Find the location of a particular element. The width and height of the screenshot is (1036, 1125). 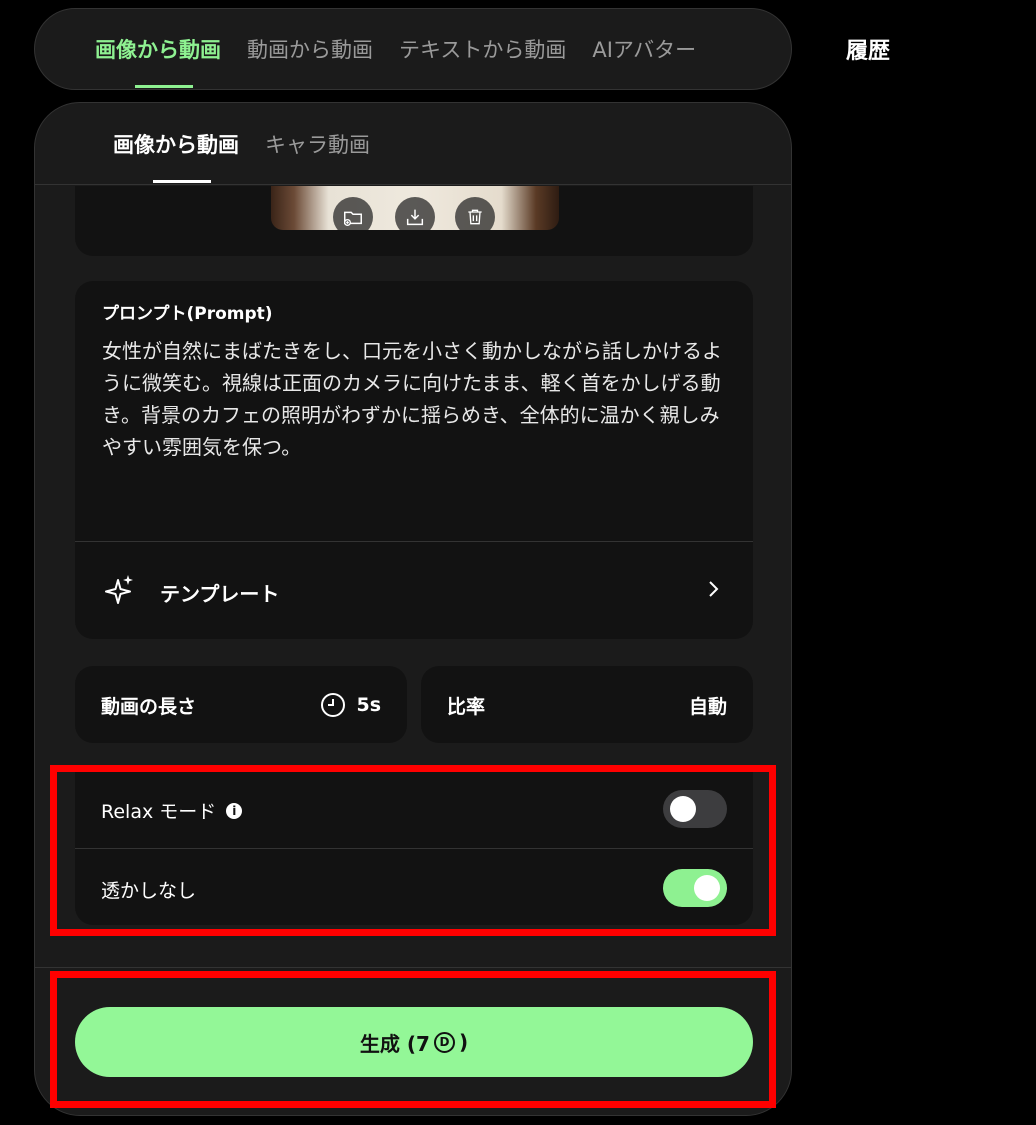

tab-image-to-video: 画像から動画 is located at coordinates (158, 49).